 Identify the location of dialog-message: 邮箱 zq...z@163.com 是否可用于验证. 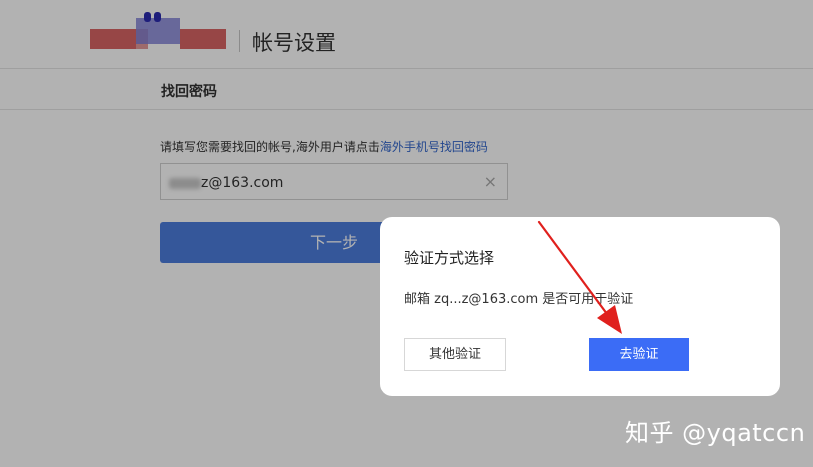
(519, 299).